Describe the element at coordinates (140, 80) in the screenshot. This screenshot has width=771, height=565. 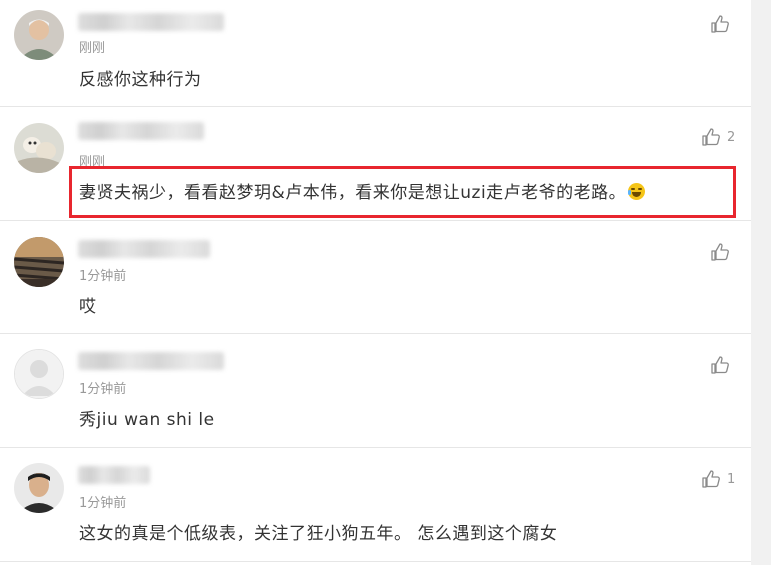
I see `comment-text: 反感你这种行为` at that location.